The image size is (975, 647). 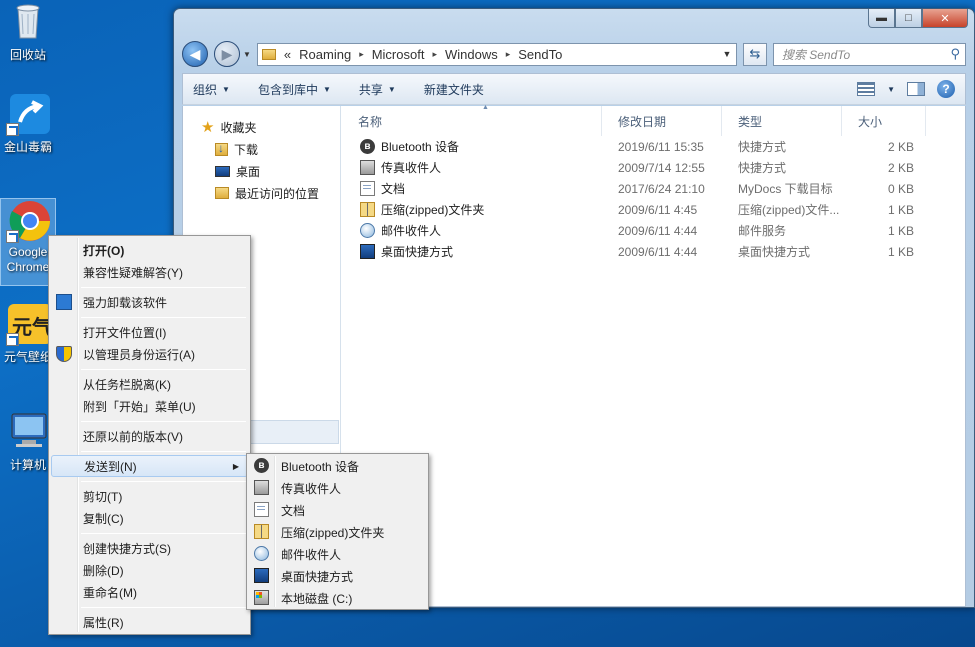 What do you see at coordinates (653, 188) in the screenshot?
I see `file-row: 文档 2017/6/24 21:10 MyDocs 下载目标 0 KB` at bounding box center [653, 188].